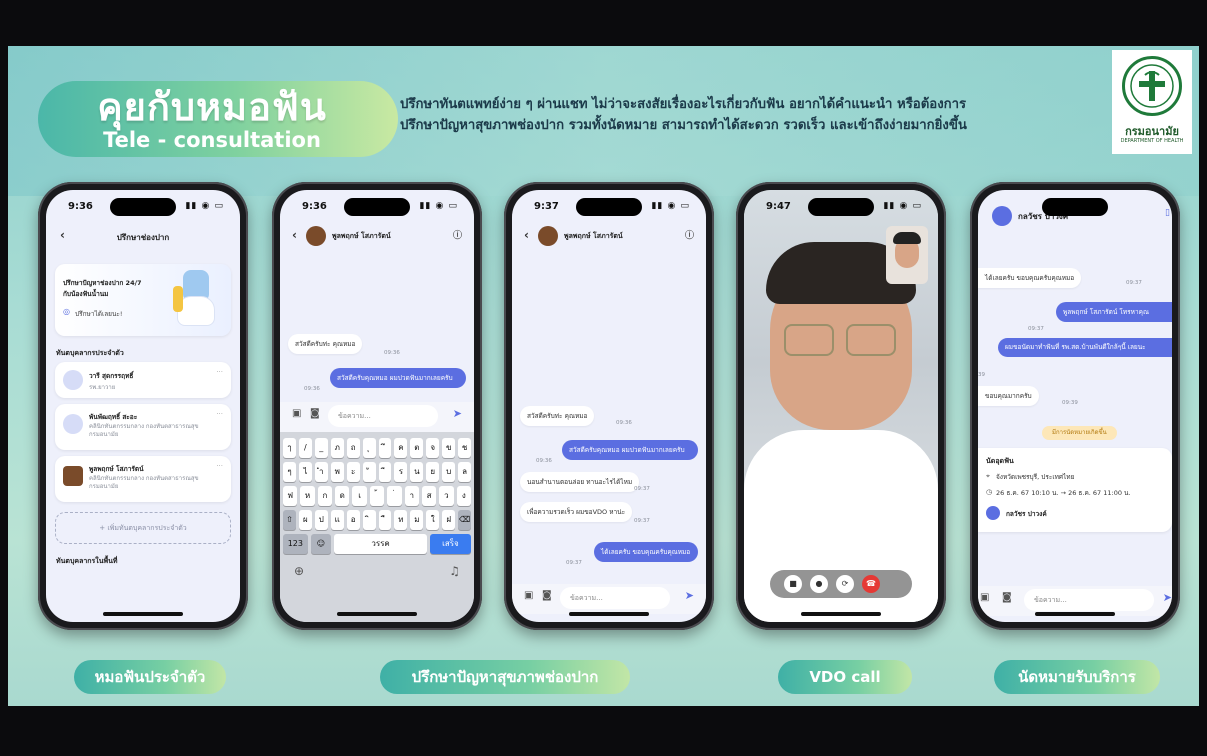  What do you see at coordinates (385, 448) in the screenshot?
I see `key: ึ` at bounding box center [385, 448].